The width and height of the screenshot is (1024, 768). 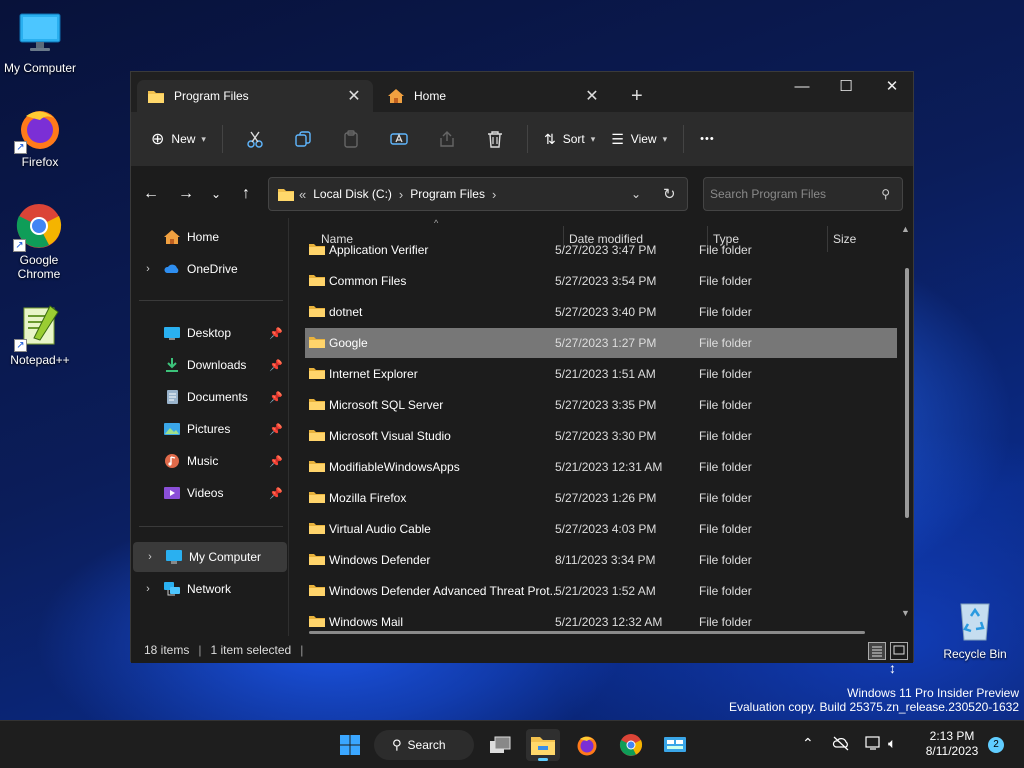 I want to click on clipboard-icon, so click(x=351, y=139).